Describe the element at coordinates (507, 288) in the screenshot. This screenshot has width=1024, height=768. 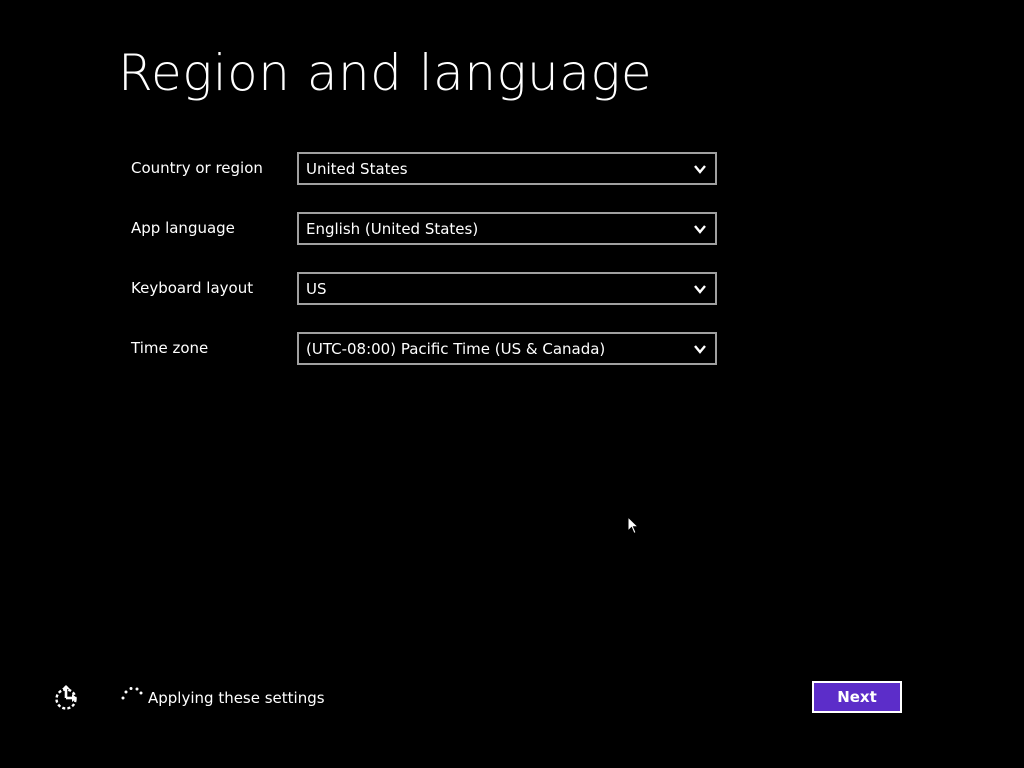
I see `keyboard-layout-dropdown: US` at that location.